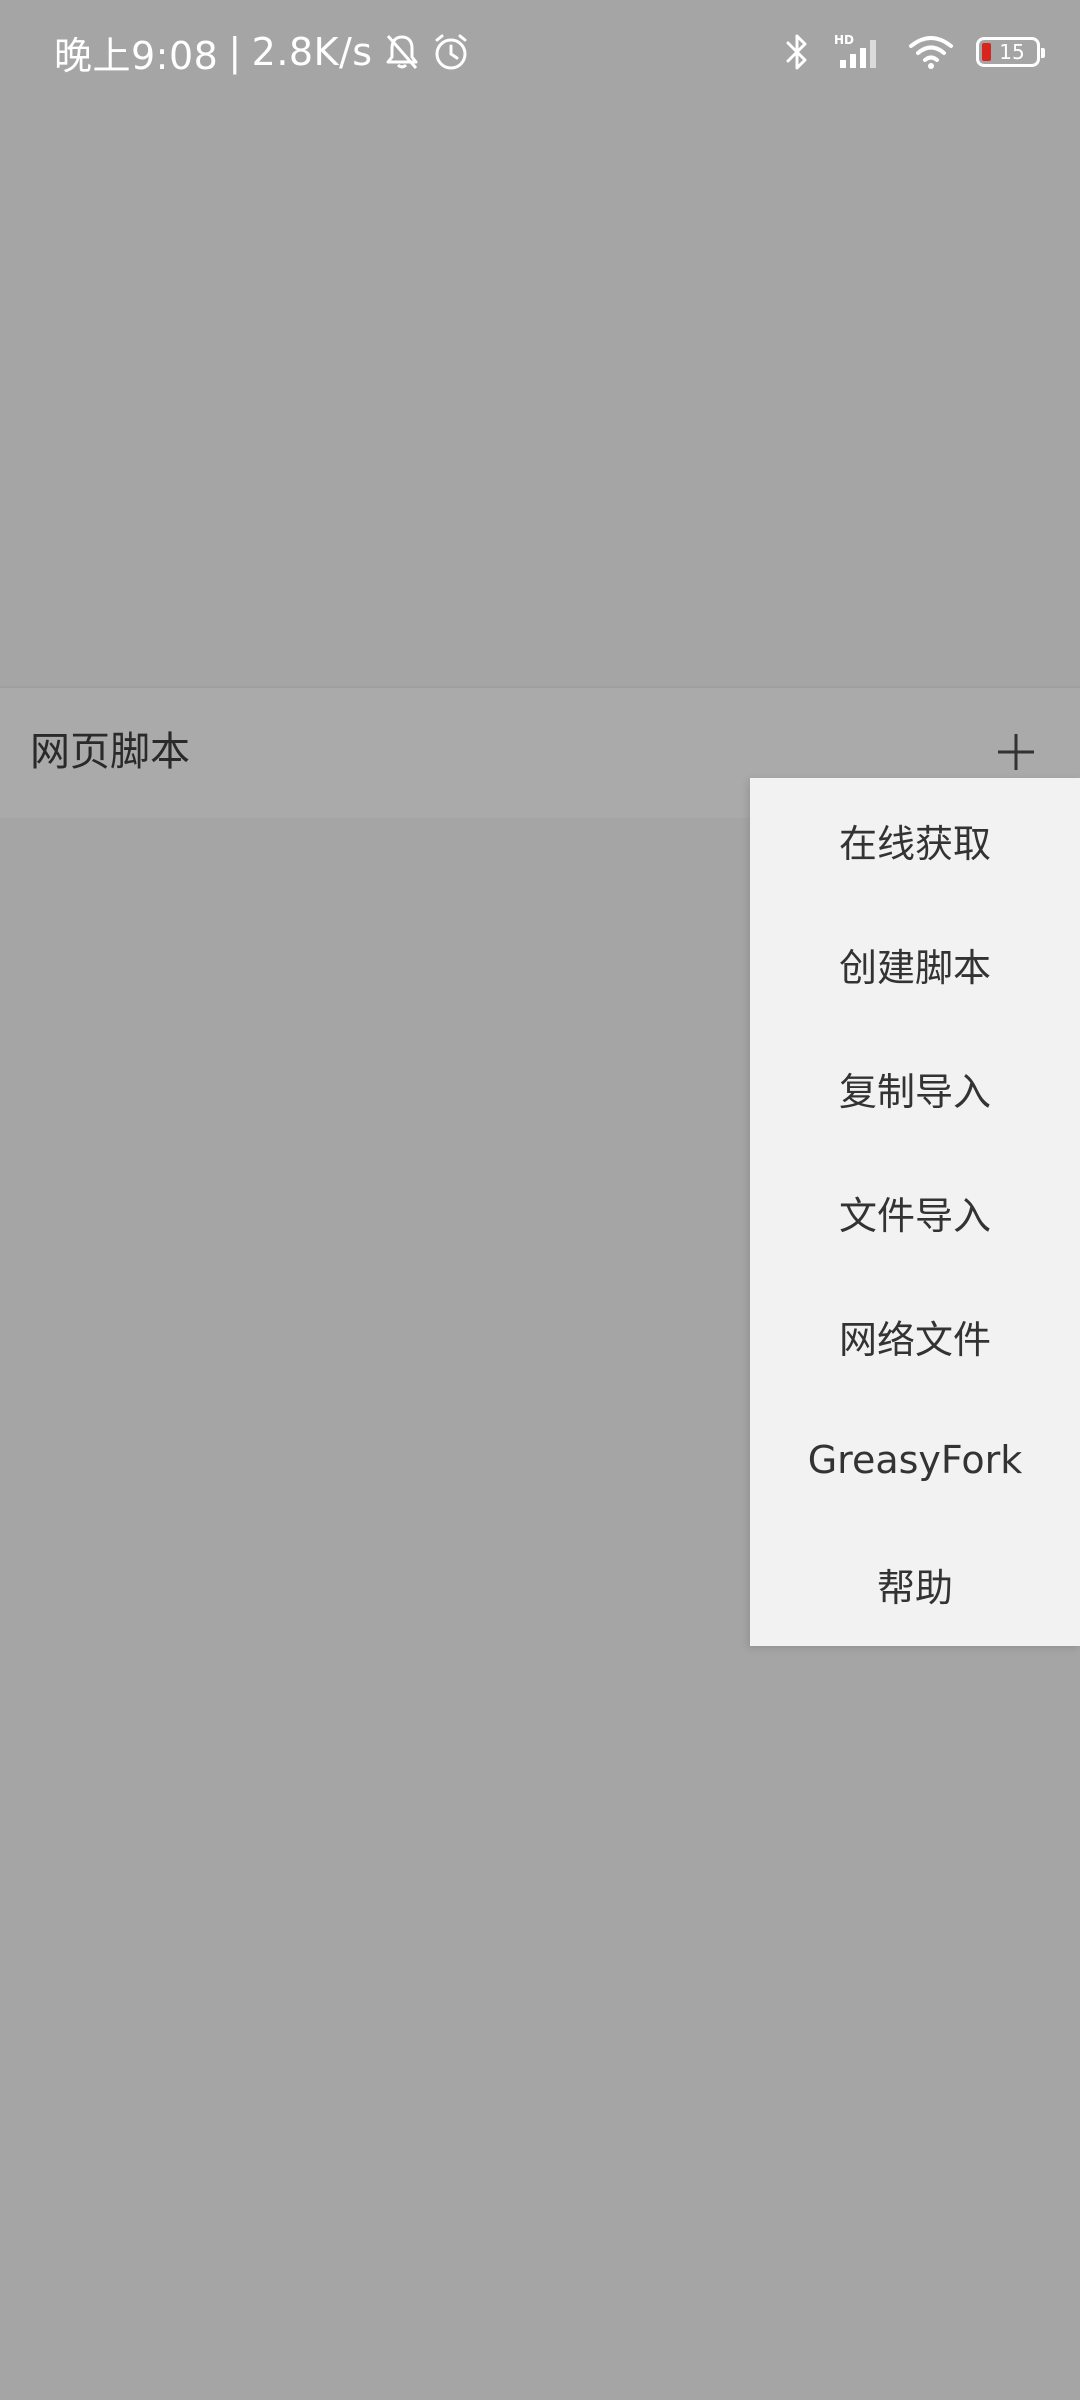 The image size is (1080, 2400). Describe the element at coordinates (915, 1336) in the screenshot. I see `menu-item-network-file: 网络文件` at that location.